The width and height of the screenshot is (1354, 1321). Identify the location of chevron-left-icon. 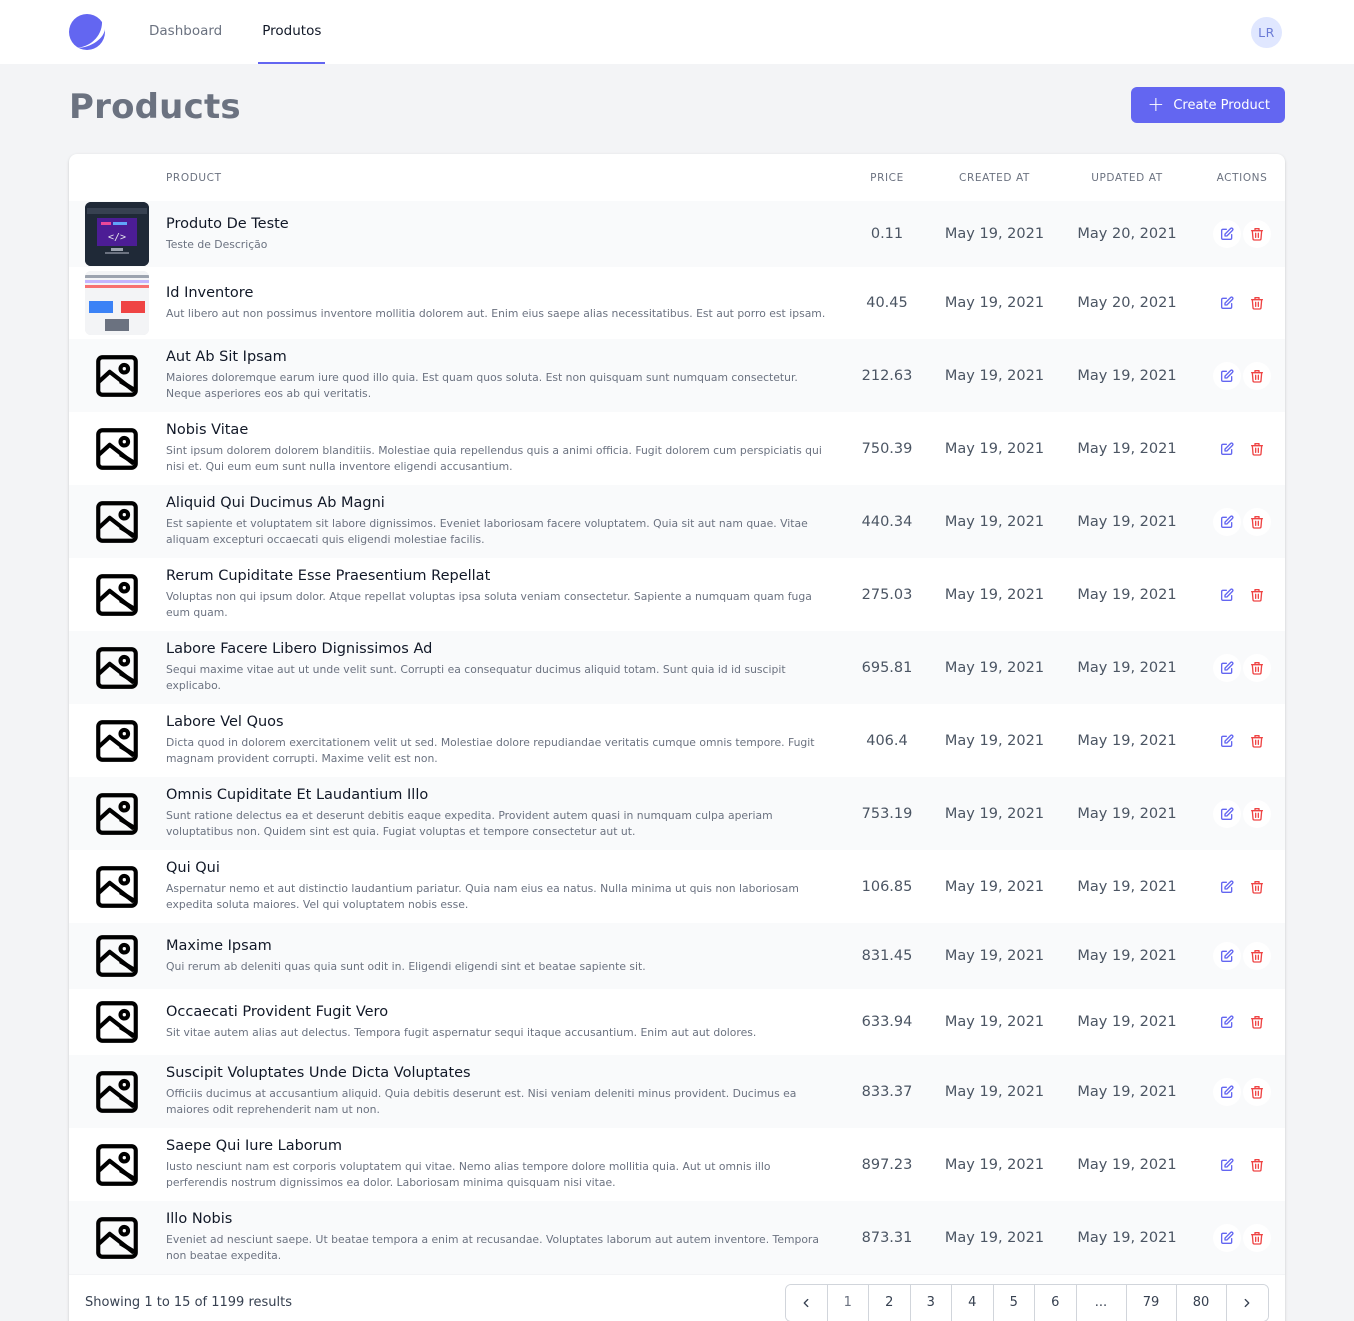
(807, 1302).